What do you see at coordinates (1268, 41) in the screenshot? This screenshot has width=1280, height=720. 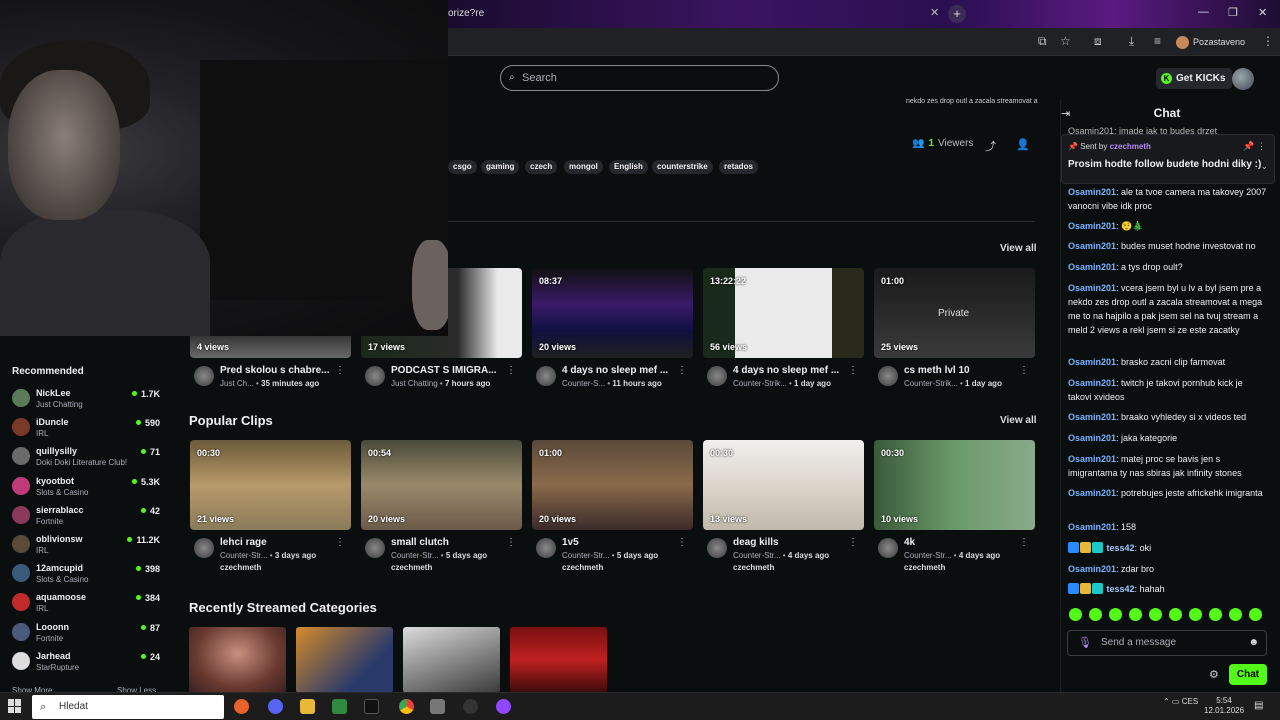 I see `menu-kebab-icon: ⋮` at bounding box center [1268, 41].